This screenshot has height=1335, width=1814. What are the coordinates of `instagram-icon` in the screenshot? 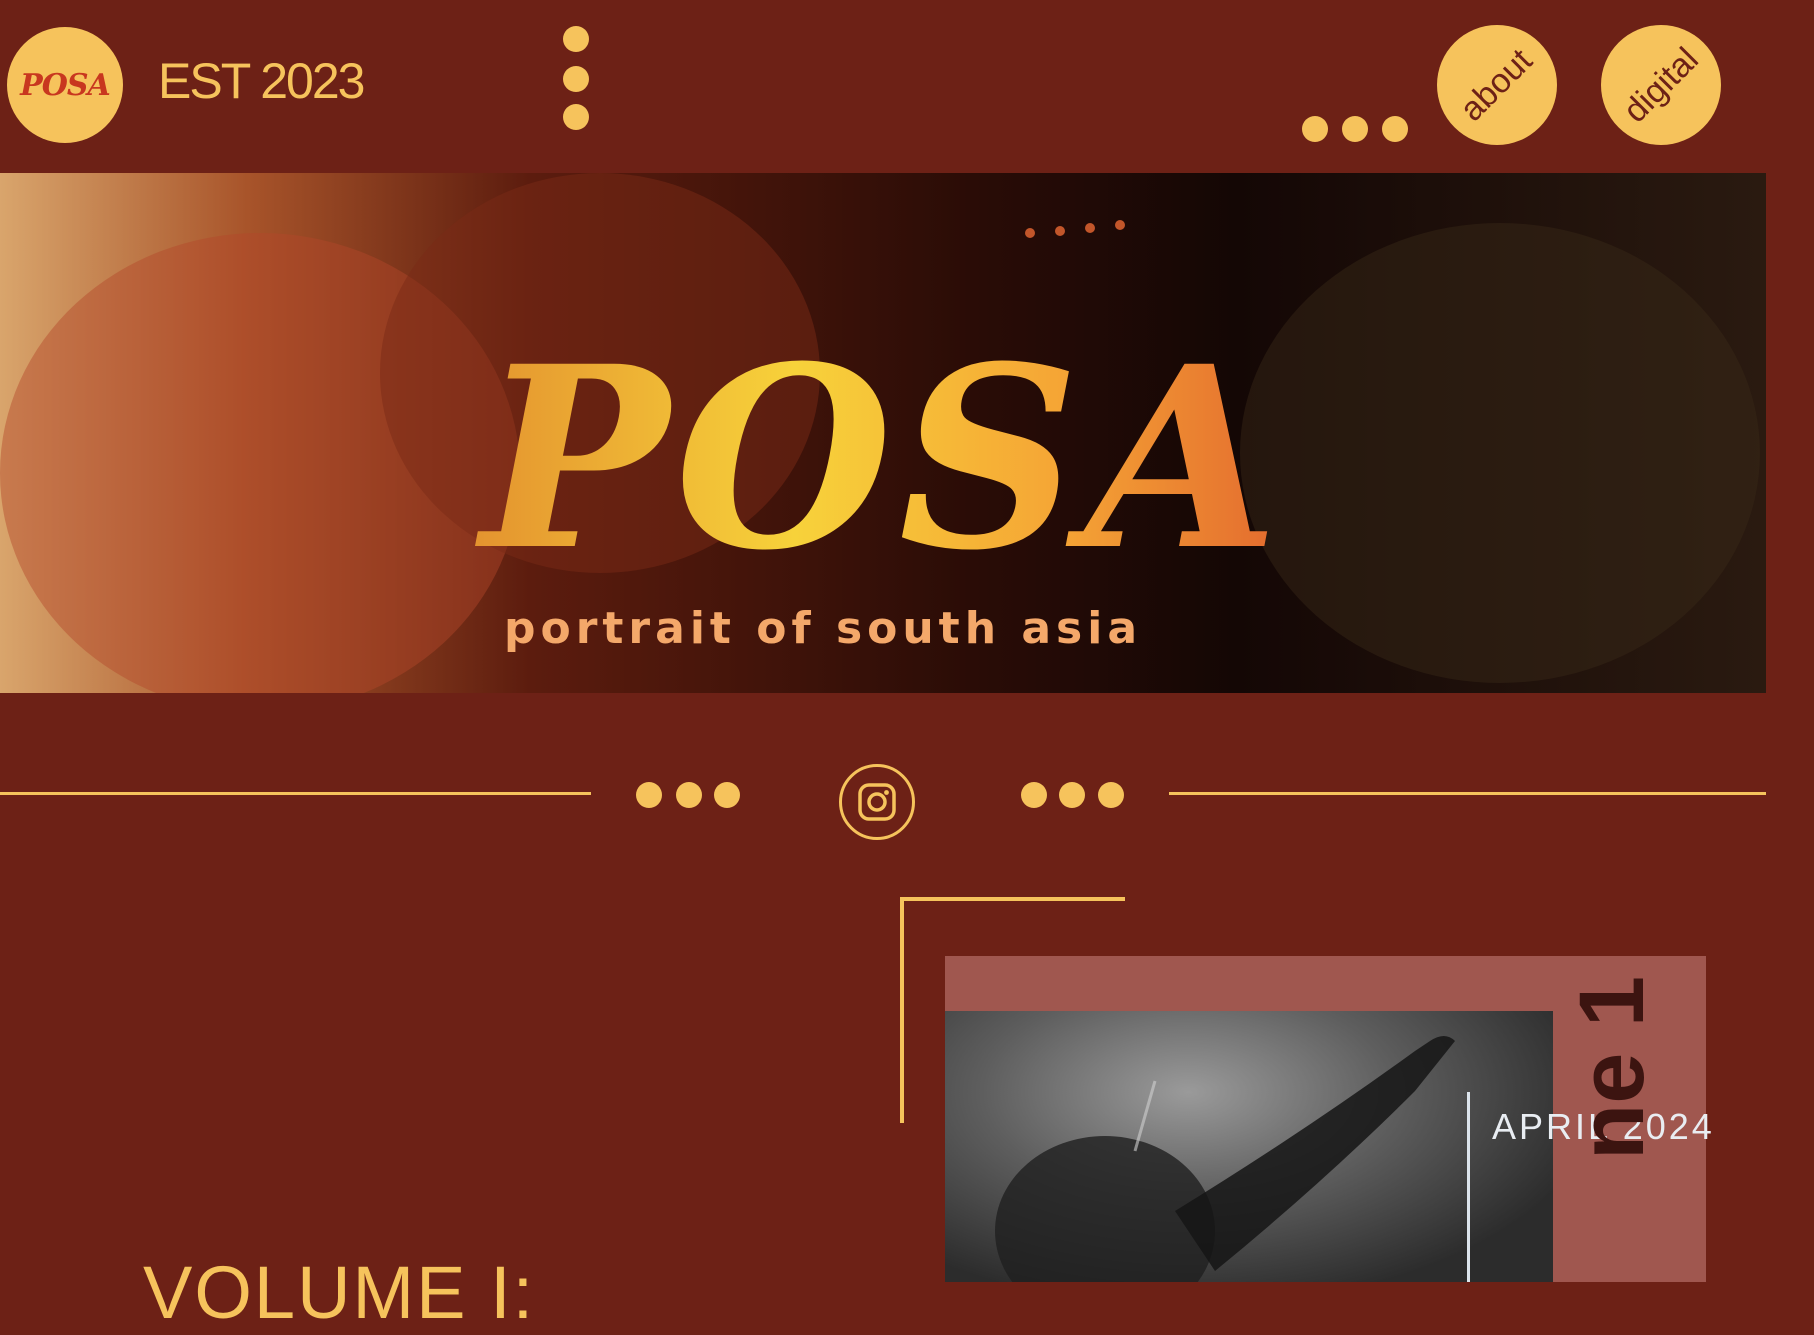 It's located at (877, 802).